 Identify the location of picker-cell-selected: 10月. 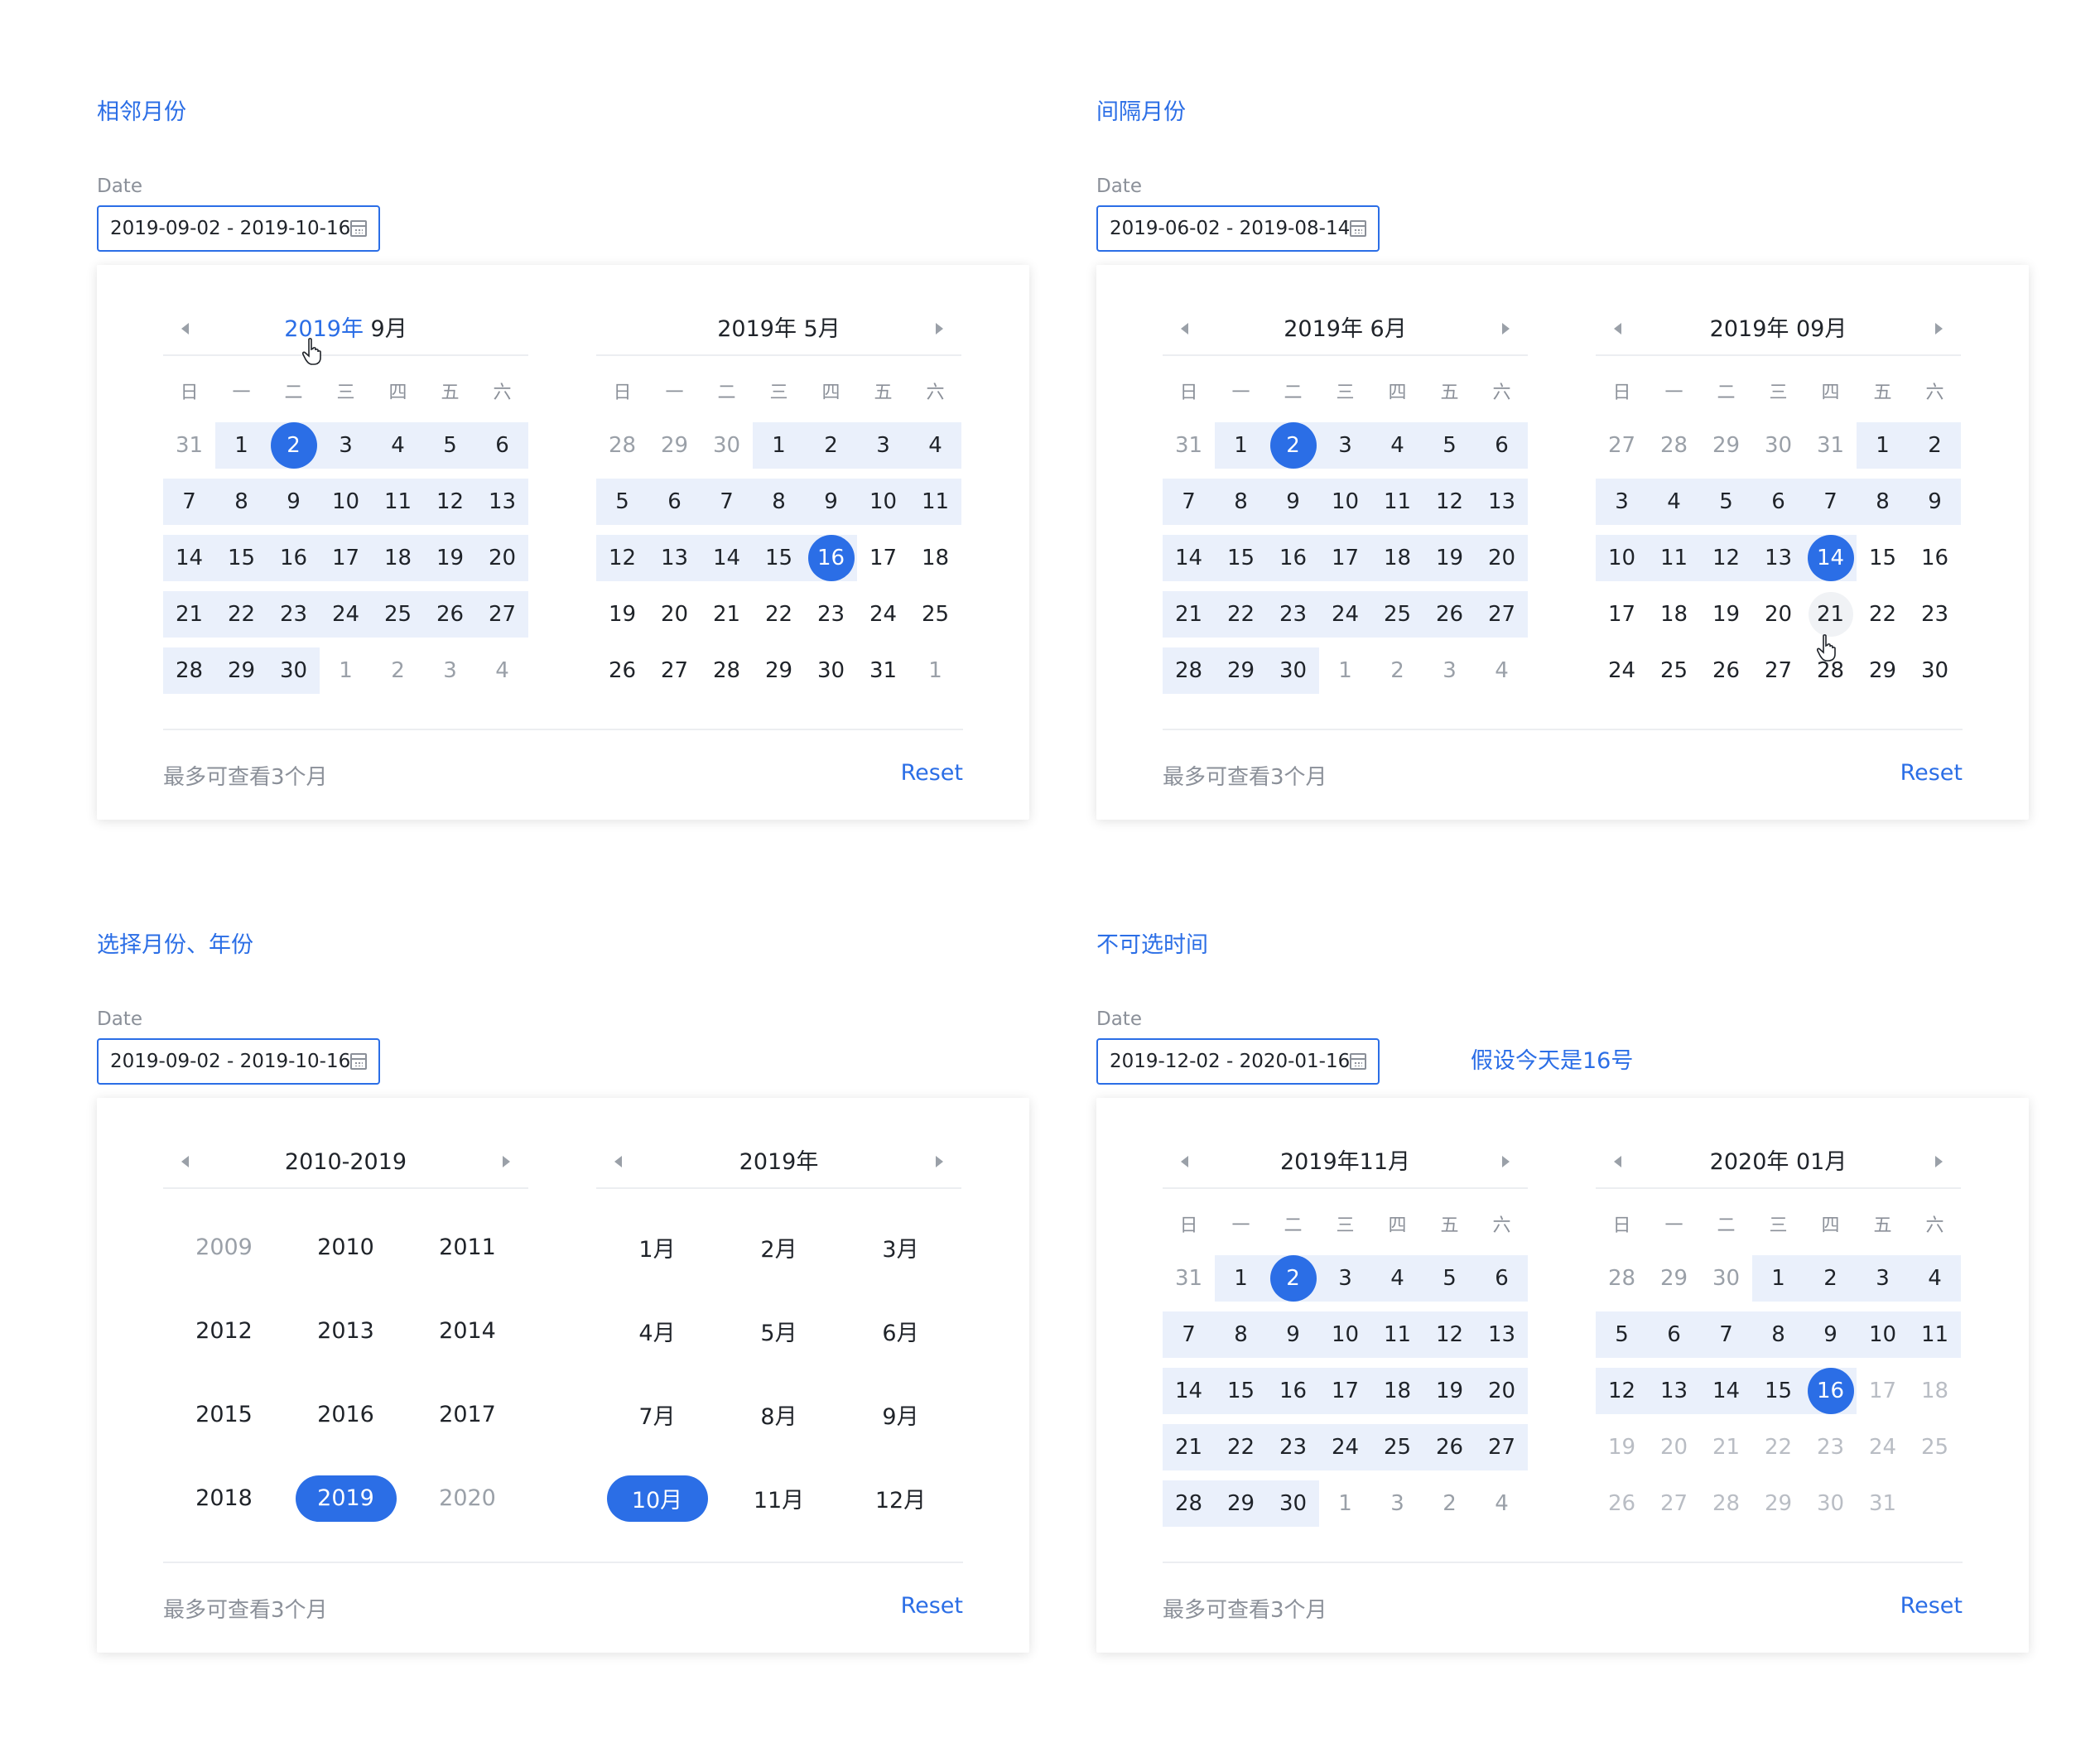
(657, 1498).